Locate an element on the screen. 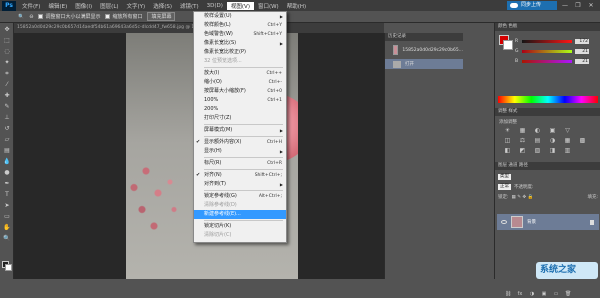 Image resolution: width=600 pixels, height=298 pixels. menu-item-show: 显示(H) ▶ is located at coordinates (240, 151).